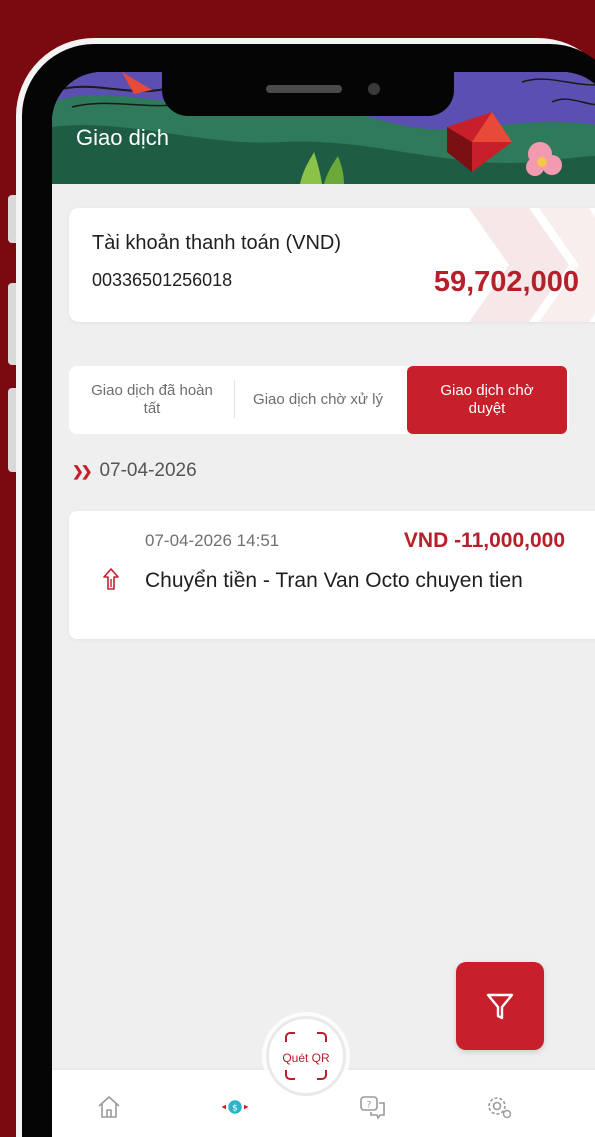 This screenshot has width=595, height=1137. I want to click on home-icon, so click(109, 1107).